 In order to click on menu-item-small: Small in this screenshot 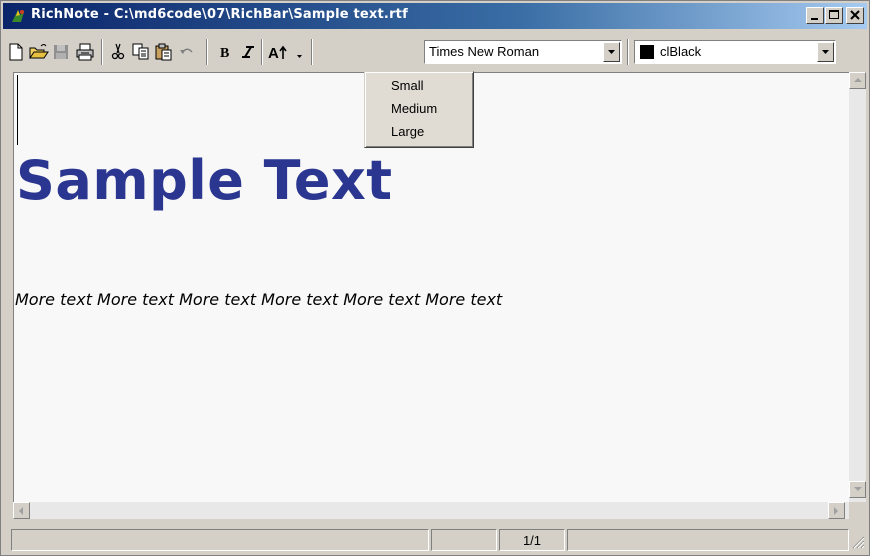, I will do `click(419, 86)`.